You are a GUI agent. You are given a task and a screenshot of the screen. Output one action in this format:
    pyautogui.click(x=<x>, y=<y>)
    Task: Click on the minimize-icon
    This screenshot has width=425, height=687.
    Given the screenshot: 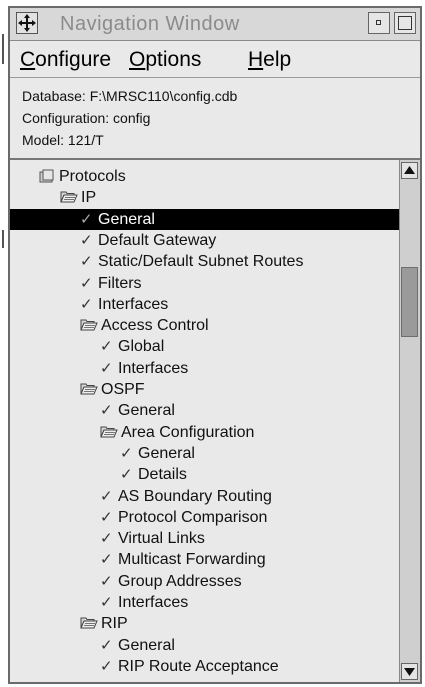 What is the action you would take?
    pyautogui.click(x=378, y=22)
    